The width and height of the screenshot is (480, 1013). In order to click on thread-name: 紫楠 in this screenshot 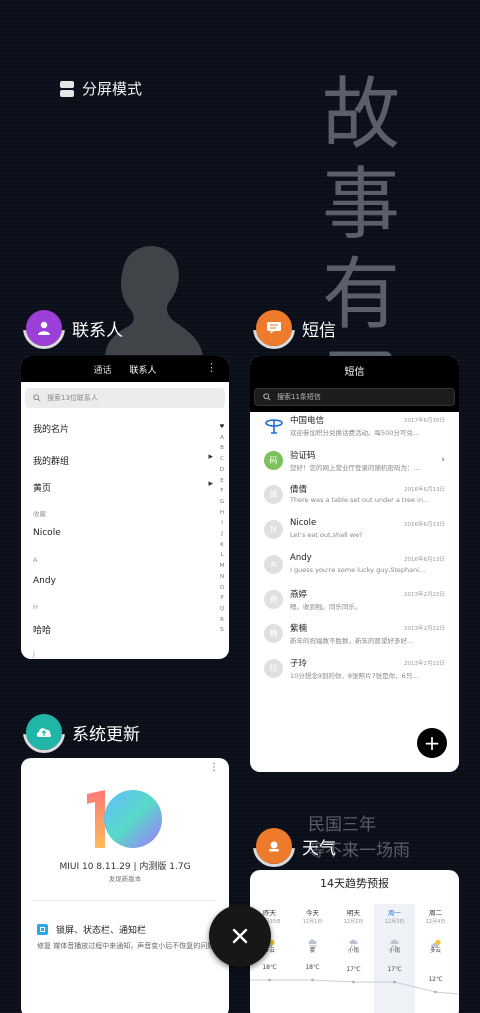, I will do `click(299, 629)`.